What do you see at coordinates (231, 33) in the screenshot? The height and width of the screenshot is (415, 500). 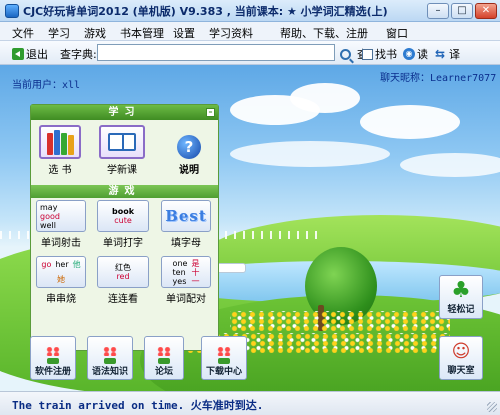 I see `menu-materials: 学习资料` at bounding box center [231, 33].